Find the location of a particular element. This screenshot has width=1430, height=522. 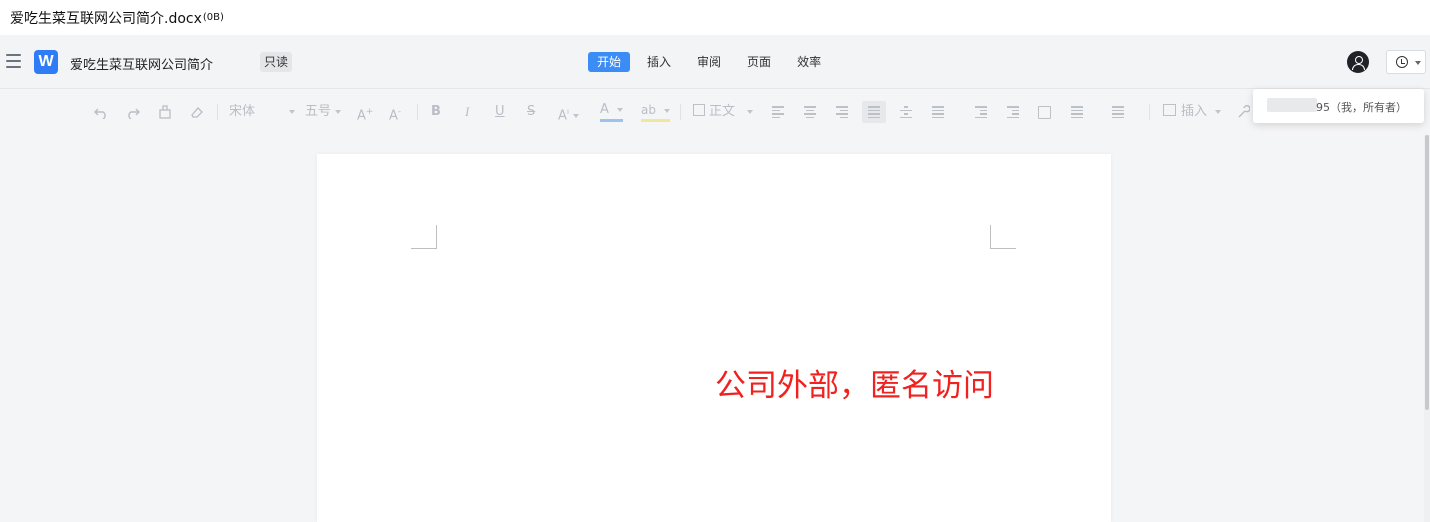

tab-start: 开始 is located at coordinates (609, 62).